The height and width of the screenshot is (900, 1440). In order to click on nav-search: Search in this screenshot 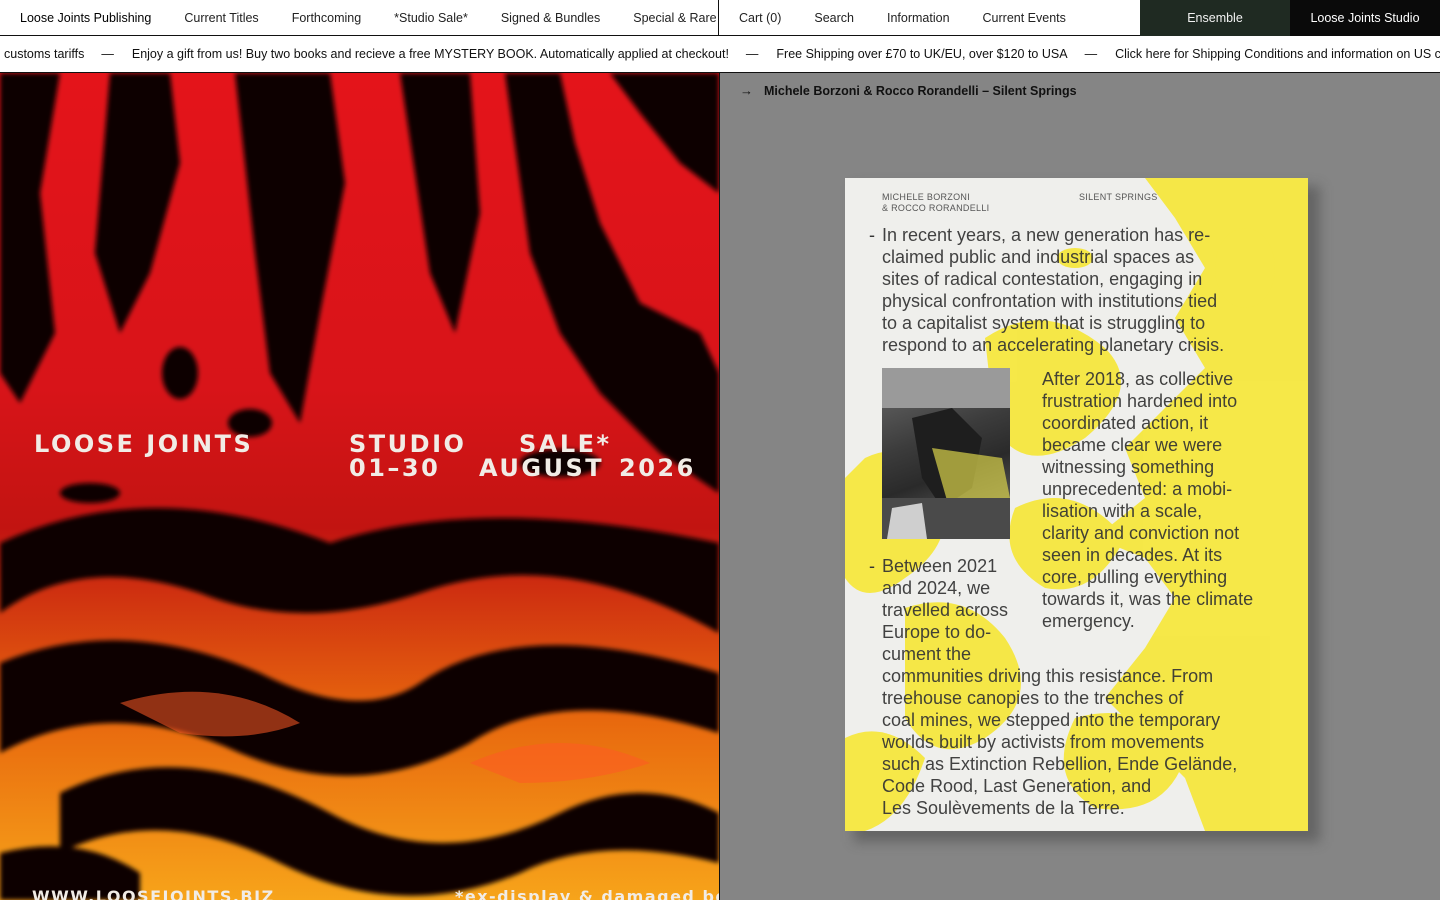, I will do `click(834, 18)`.